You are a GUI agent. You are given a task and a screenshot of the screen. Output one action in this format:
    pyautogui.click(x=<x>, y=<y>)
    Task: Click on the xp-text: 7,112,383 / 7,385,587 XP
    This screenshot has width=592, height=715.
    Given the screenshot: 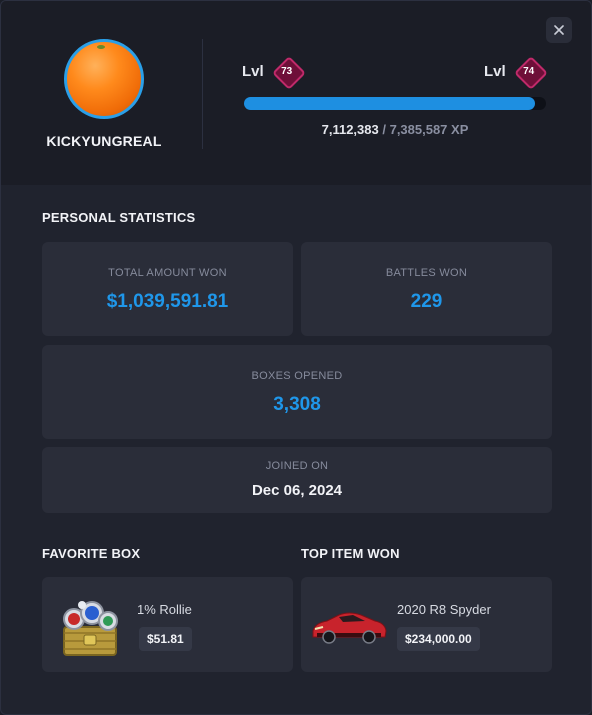 What is the action you would take?
    pyautogui.click(x=395, y=129)
    